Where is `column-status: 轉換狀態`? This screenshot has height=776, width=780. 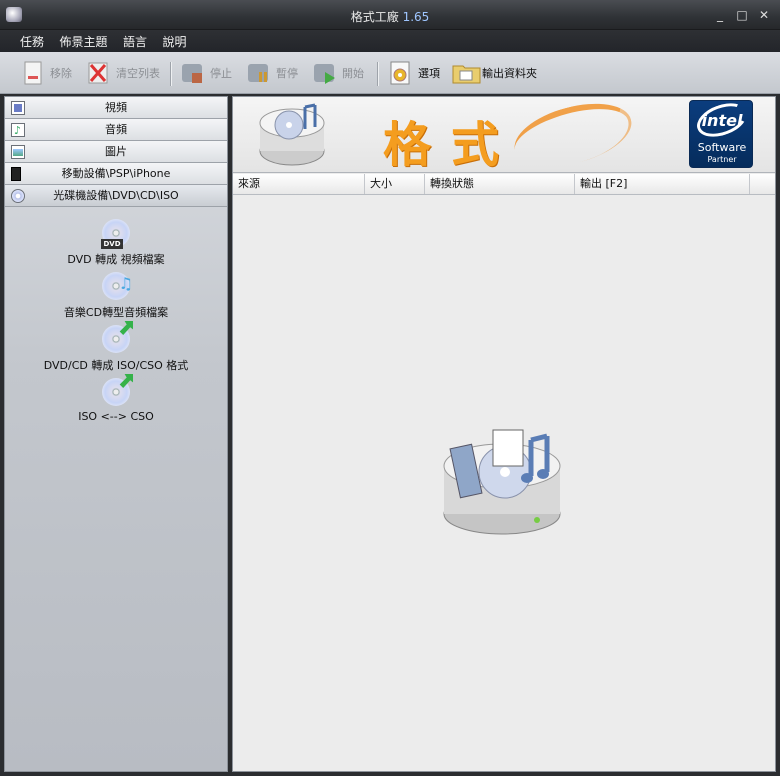
column-status: 轉換狀態 is located at coordinates (500, 184).